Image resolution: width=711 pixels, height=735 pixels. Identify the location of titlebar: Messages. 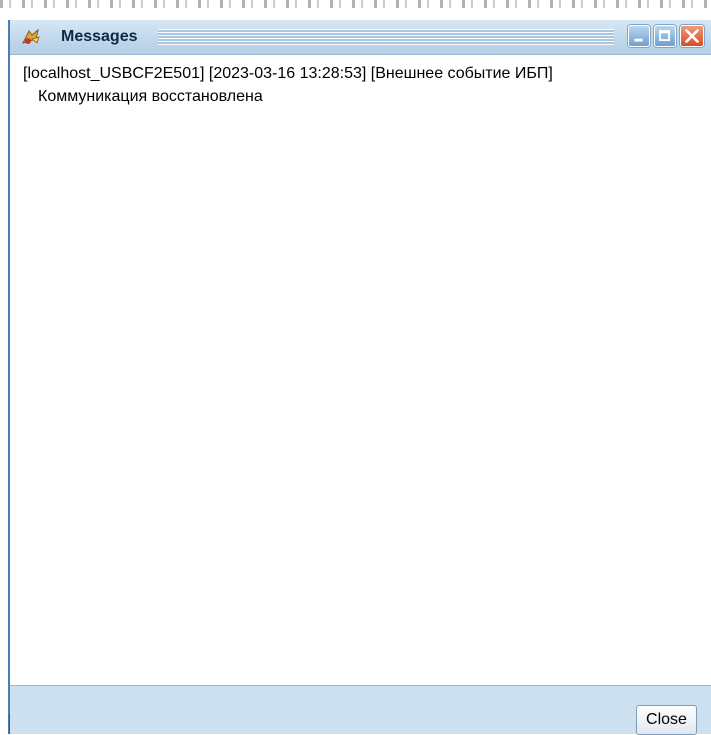
(360, 37).